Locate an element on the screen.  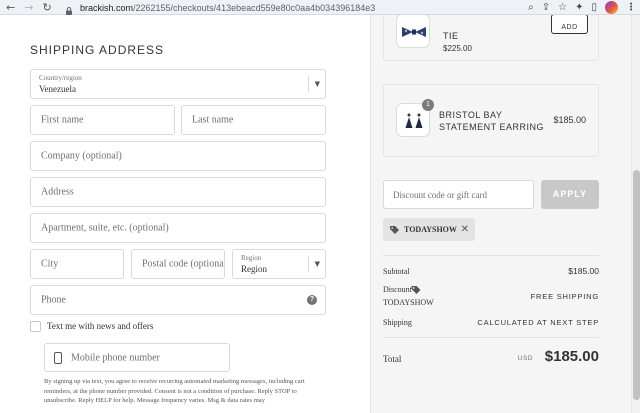
total-label: Total is located at coordinates (392, 359).